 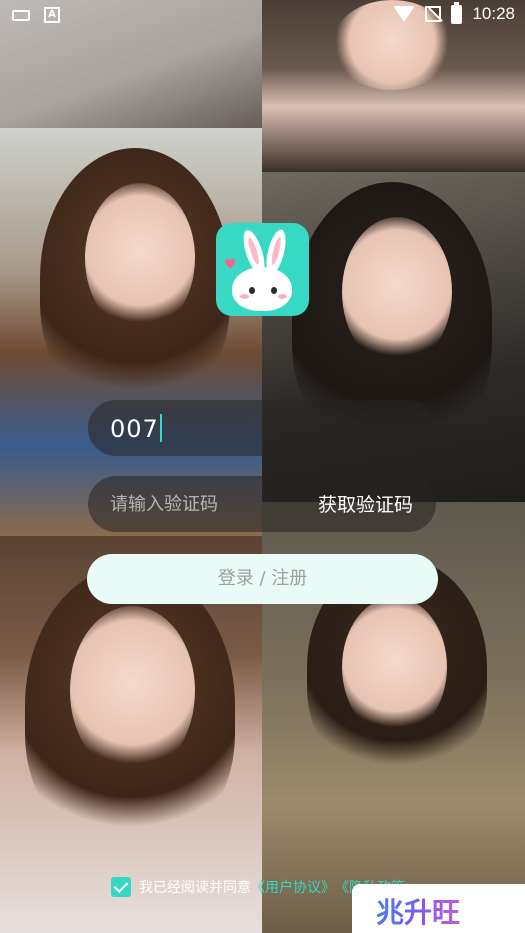 I want to click on agreement-checkbox, so click(x=121, y=887).